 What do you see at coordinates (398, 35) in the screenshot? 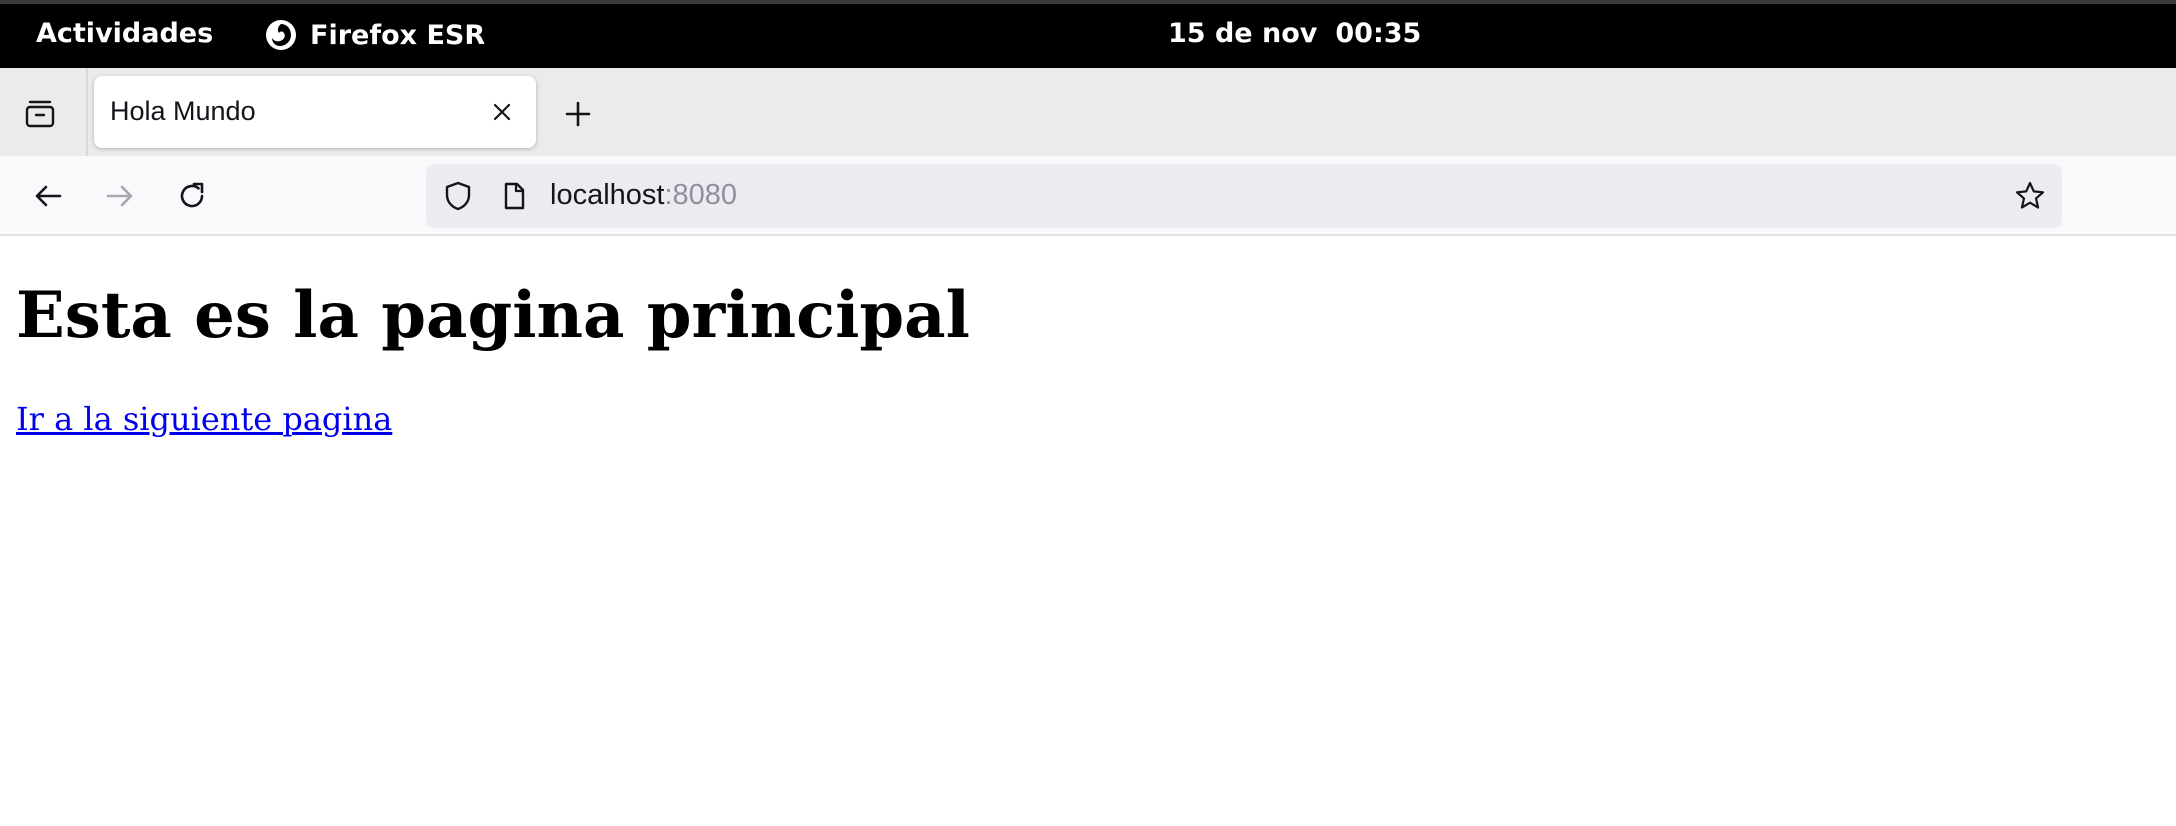
I see `app-name: Firefox ESR` at bounding box center [398, 35].